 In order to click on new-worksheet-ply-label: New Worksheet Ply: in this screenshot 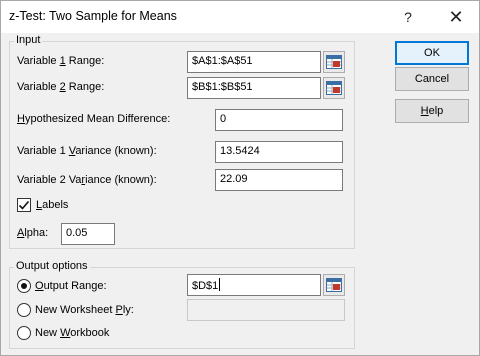, I will do `click(84, 310)`.